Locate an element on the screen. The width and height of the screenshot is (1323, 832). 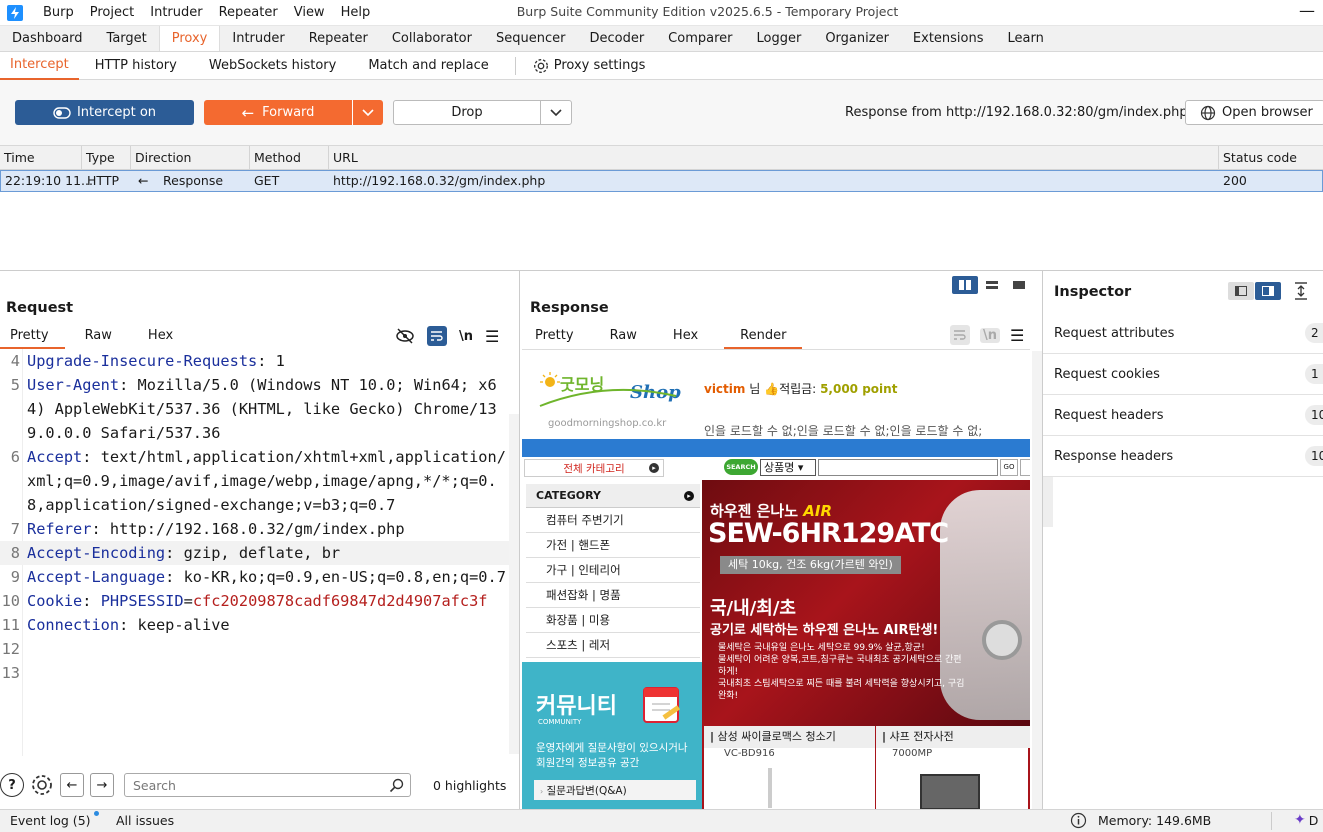
go-button: GO is located at coordinates (1009, 467).